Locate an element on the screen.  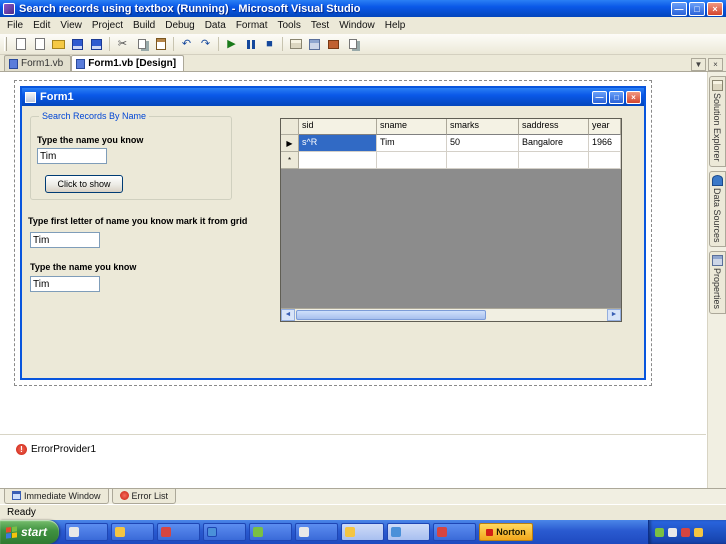
tab-data-sources: Data Sources is located at coordinates (717, 209).